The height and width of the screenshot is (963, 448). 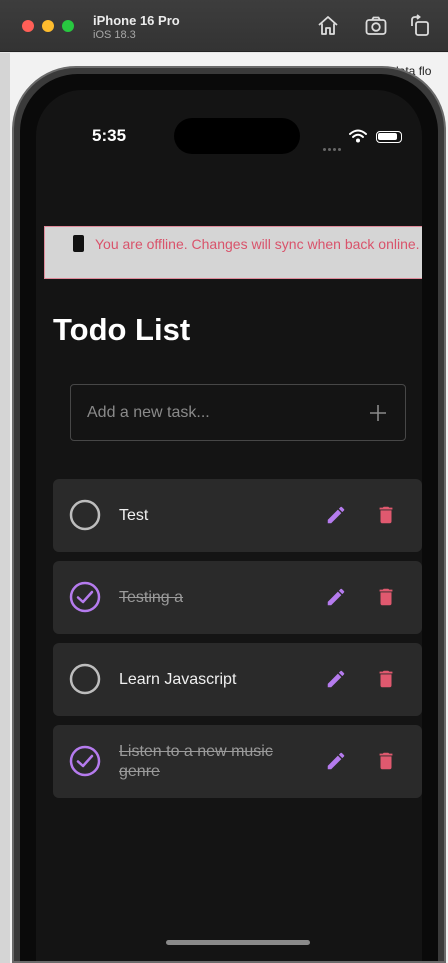 I want to click on add-task-box, so click(x=238, y=412).